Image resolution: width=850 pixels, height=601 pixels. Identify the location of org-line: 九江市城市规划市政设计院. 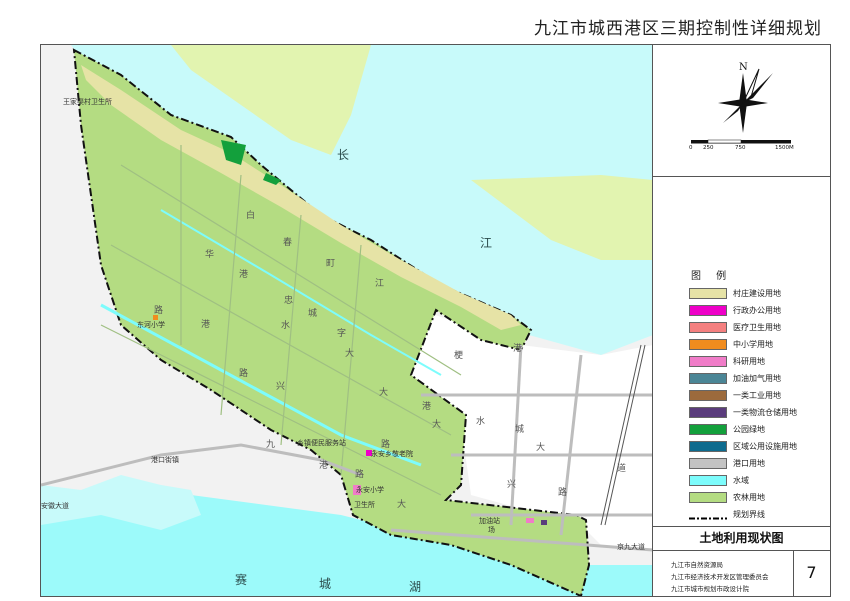
(710, 589).